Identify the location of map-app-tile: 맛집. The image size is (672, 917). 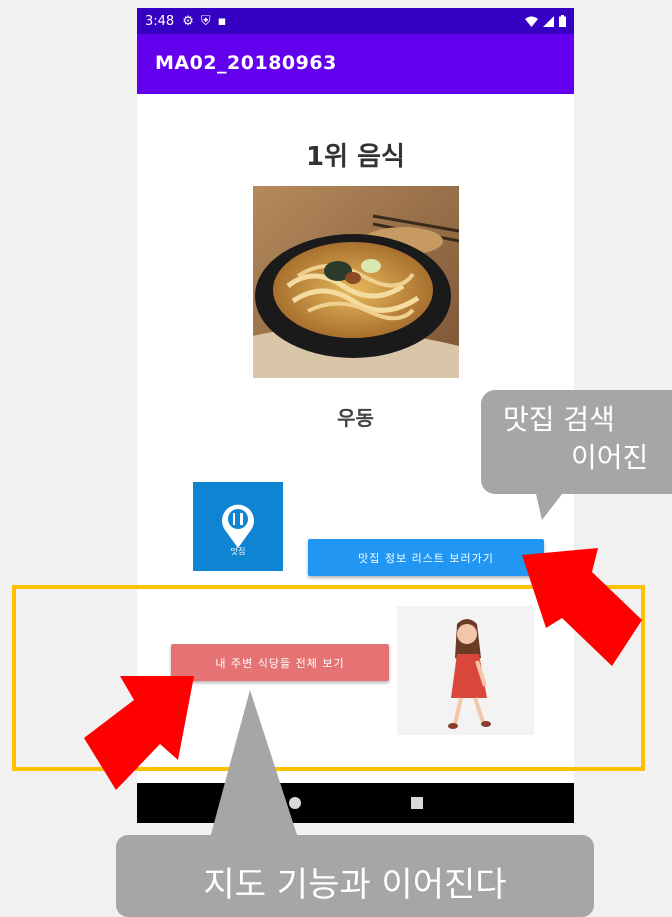
(238, 526).